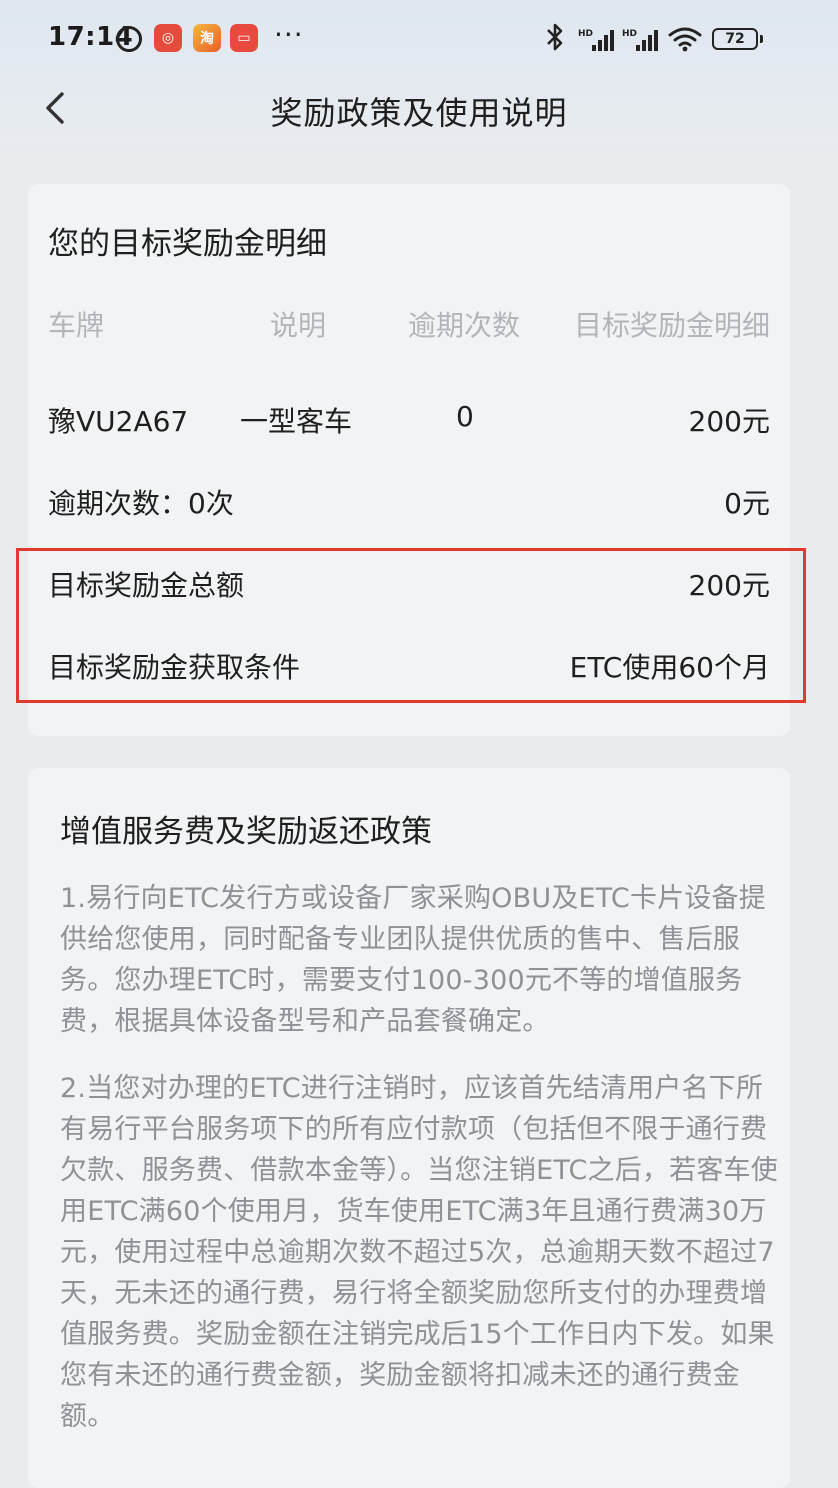  What do you see at coordinates (168, 38) in the screenshot?
I see `netease-music-icon: ◎` at bounding box center [168, 38].